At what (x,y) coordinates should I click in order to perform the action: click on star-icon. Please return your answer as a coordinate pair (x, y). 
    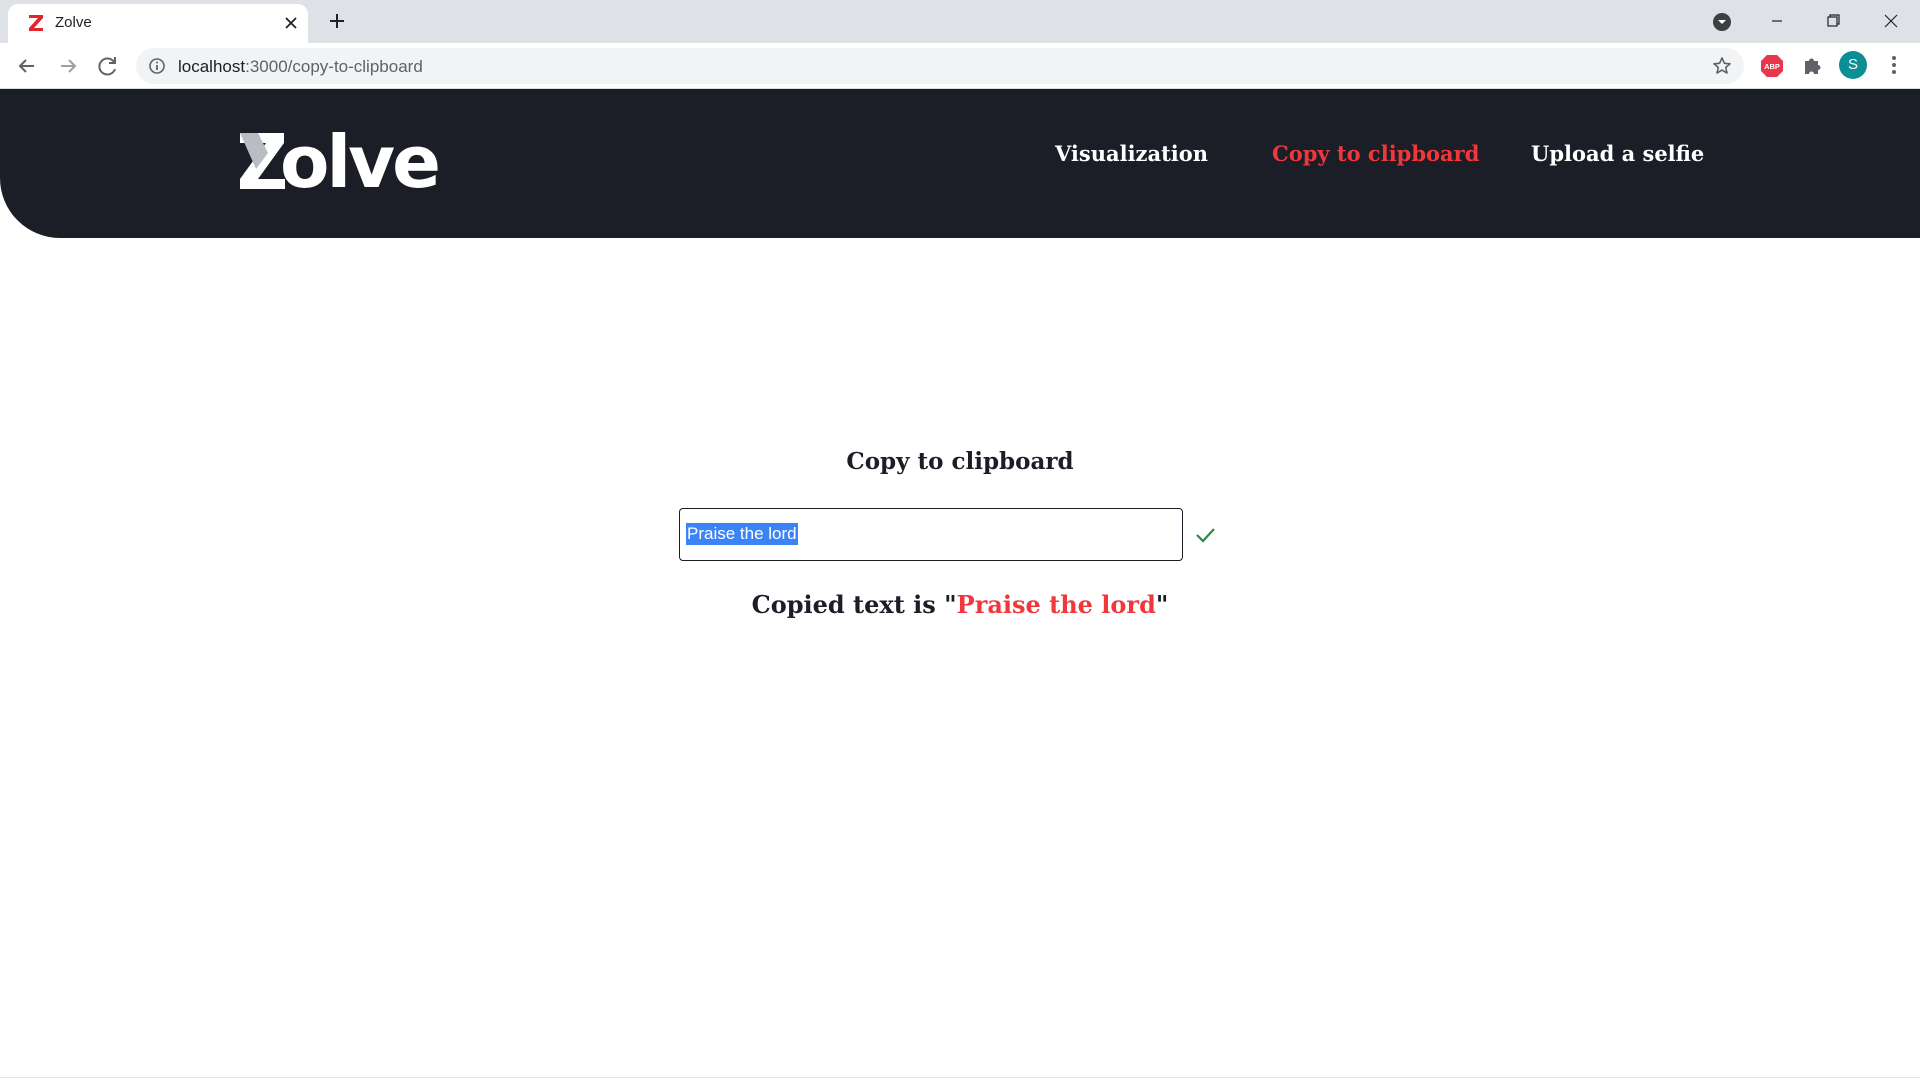
    Looking at the image, I should click on (1722, 66).